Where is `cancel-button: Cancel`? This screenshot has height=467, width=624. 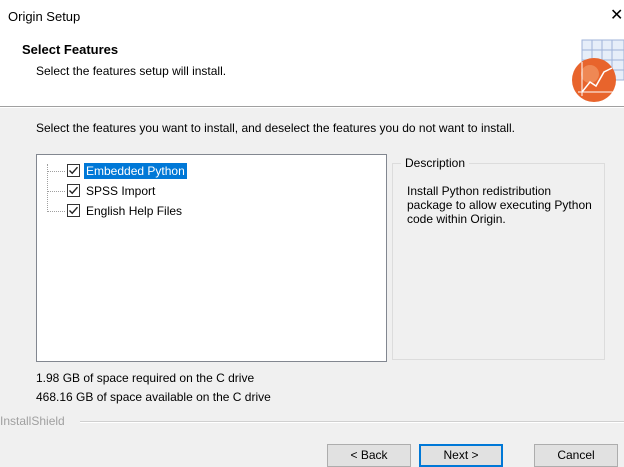
cancel-button: Cancel is located at coordinates (576, 455).